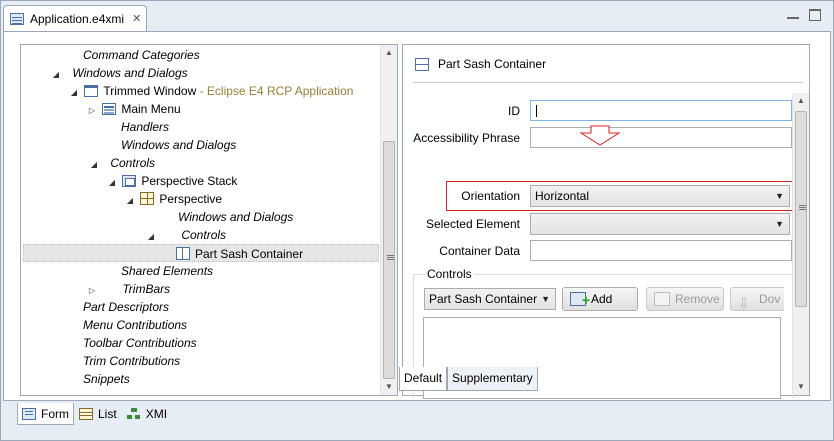  I want to click on tree-item-command-categories: Command Categories, so click(141, 55).